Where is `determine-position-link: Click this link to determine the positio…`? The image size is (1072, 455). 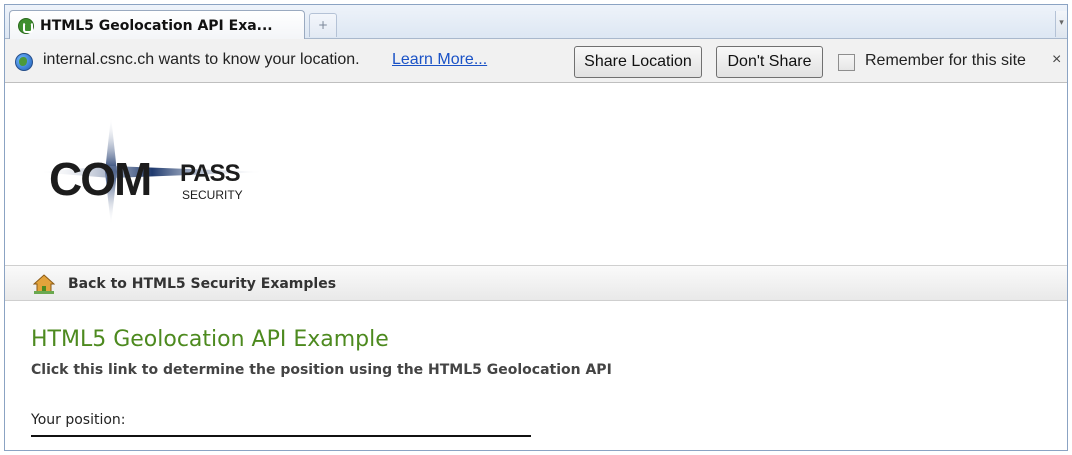
determine-position-link: Click this link to determine the positio… is located at coordinates (321, 370).